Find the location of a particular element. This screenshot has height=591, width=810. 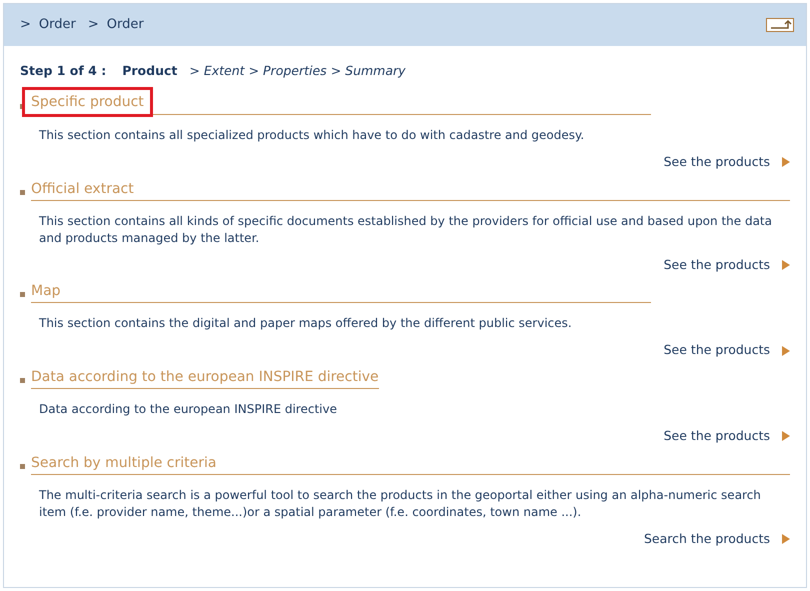

wizard-step: Product is located at coordinates (150, 71).